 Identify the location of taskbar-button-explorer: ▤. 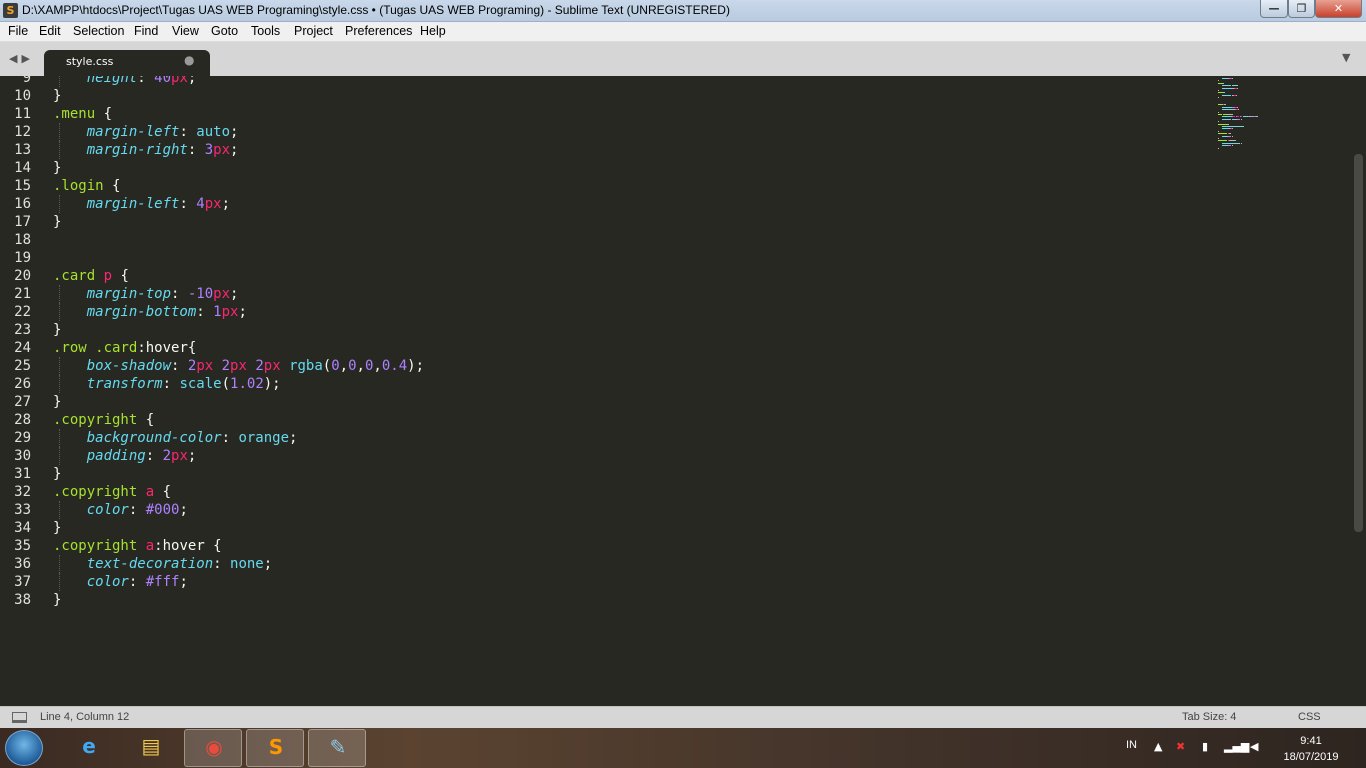
(151, 748).